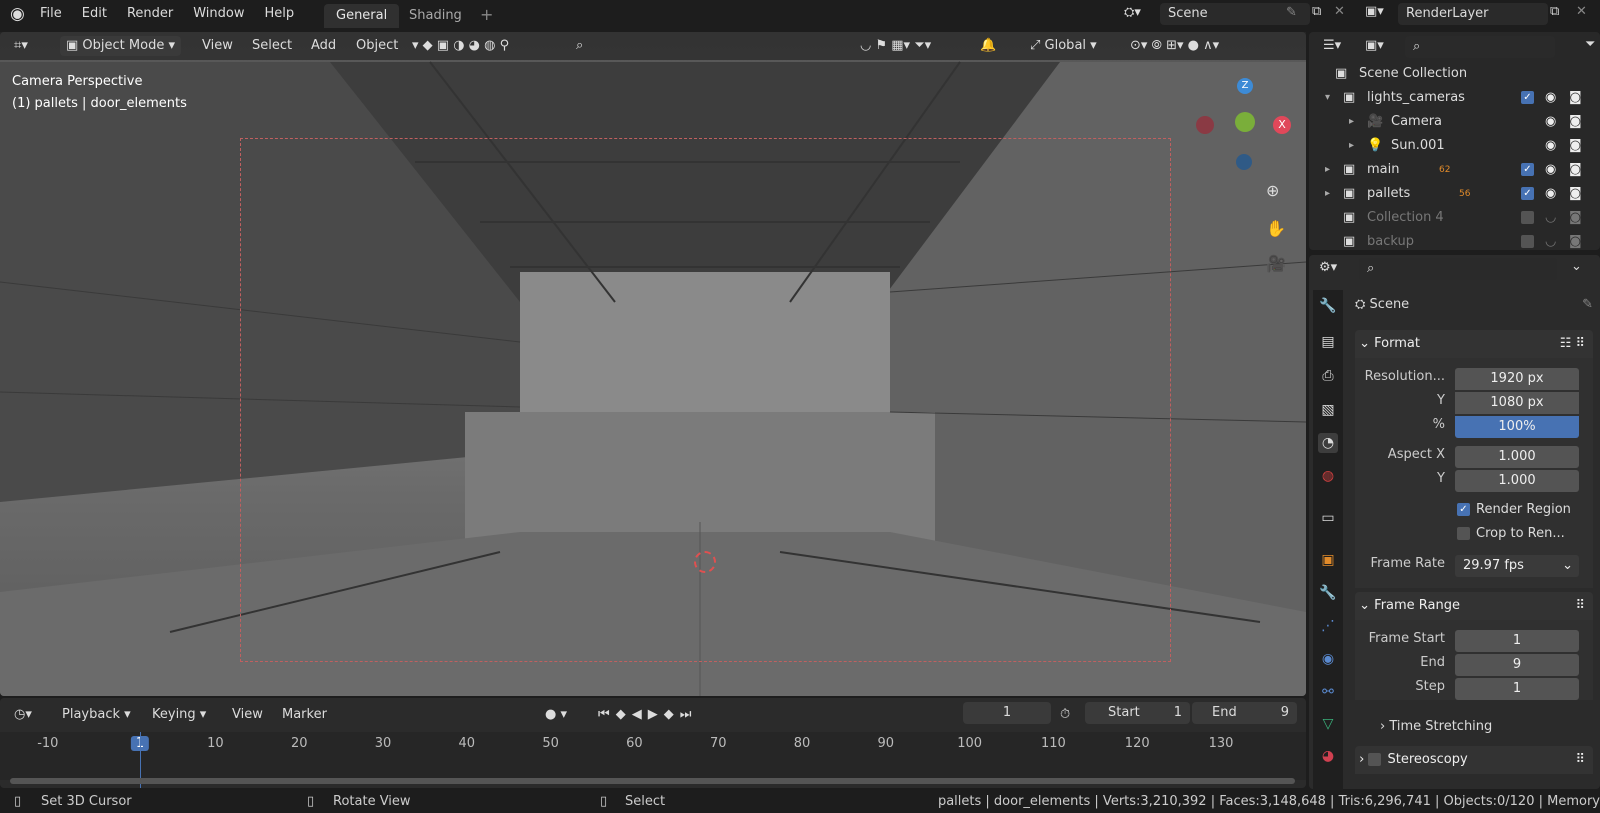 The width and height of the screenshot is (1600, 813). What do you see at coordinates (1339, 11) in the screenshot?
I see `delete-scene-icon: ✕` at bounding box center [1339, 11].